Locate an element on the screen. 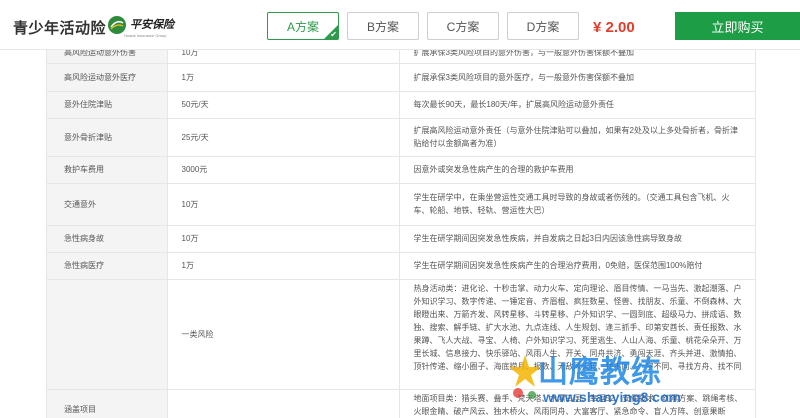 This screenshot has height=418, width=800. plan-tab-c: C方案 is located at coordinates (463, 26).